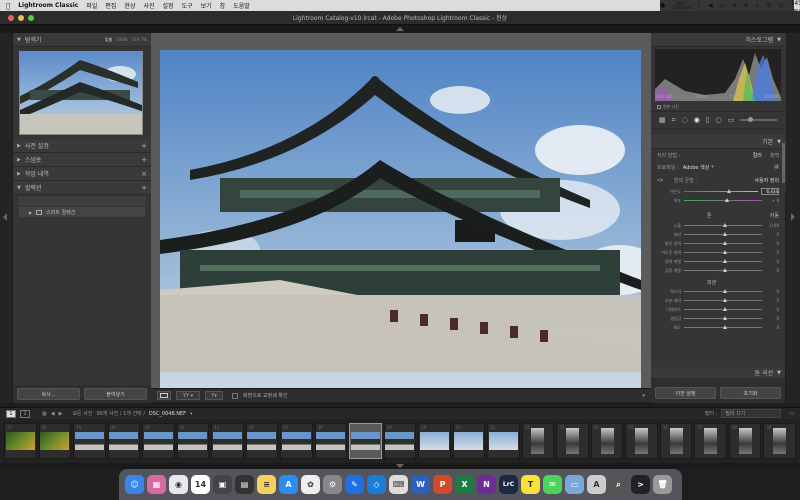 The width and height of the screenshot is (800, 500). I want to click on tint-slider, so click(723, 200).